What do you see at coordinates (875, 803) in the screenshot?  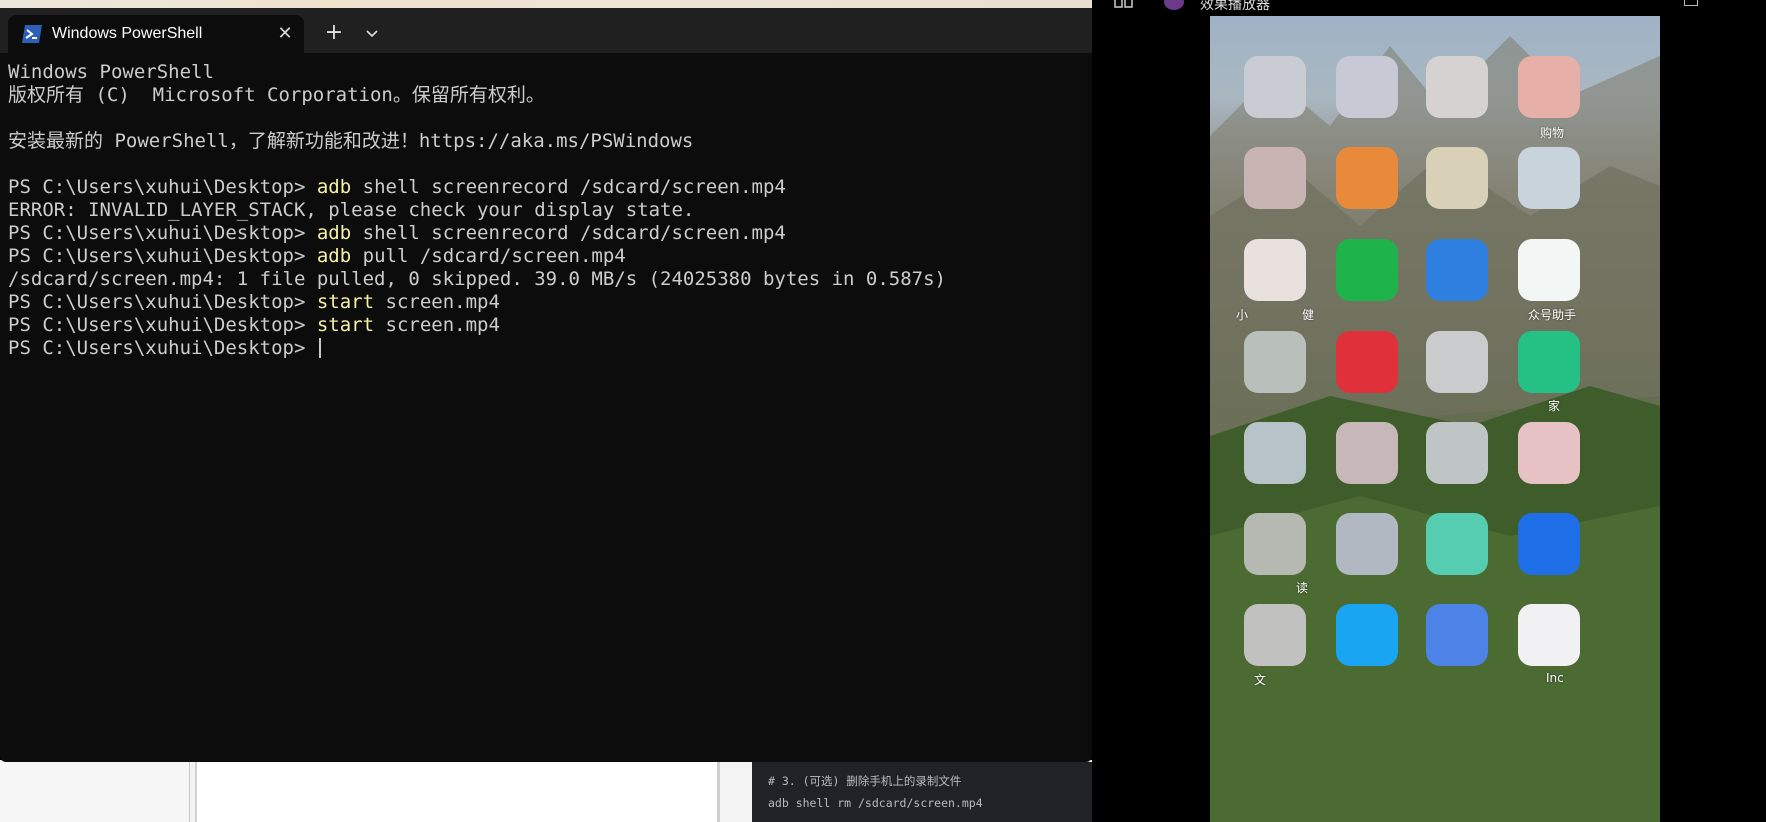 I see `code-line: adb shell rm /sdcard/screen.mp4` at bounding box center [875, 803].